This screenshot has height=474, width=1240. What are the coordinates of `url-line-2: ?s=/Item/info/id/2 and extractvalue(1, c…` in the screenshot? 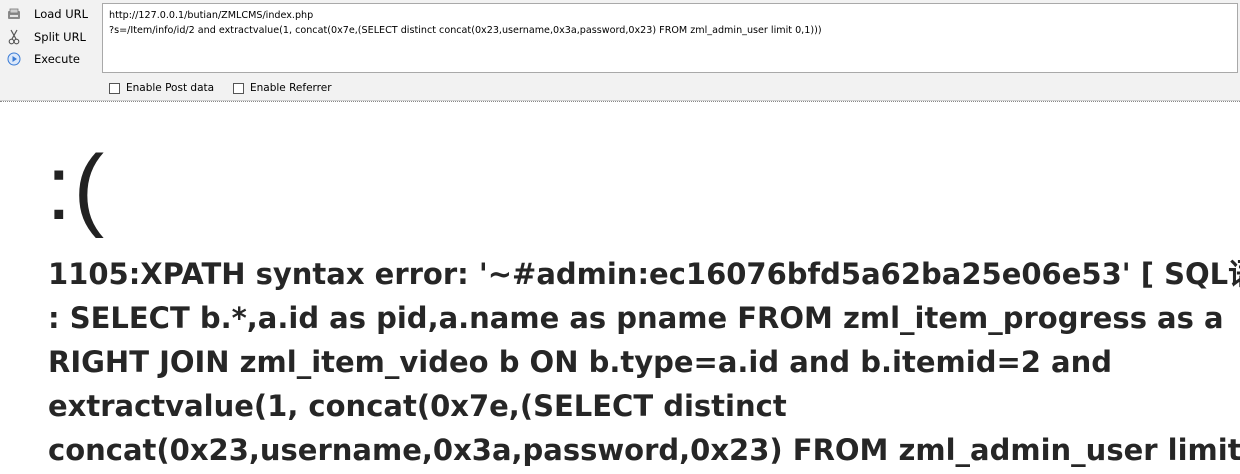 It's located at (465, 30).